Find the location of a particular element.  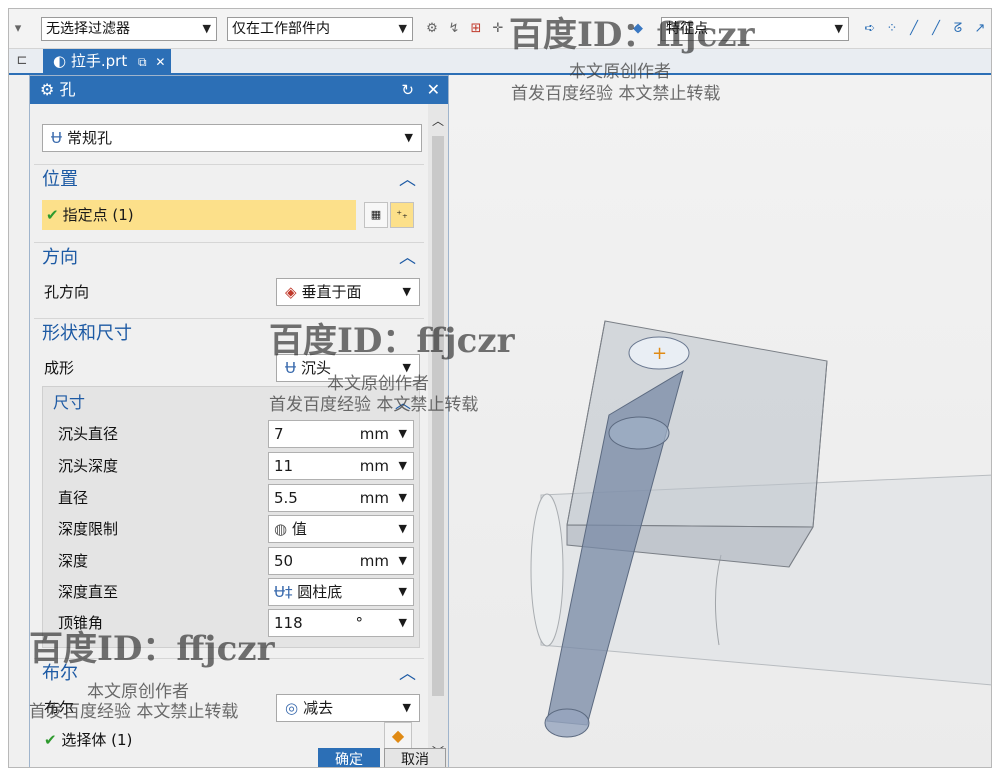

dim-label: 沉头直径 is located at coordinates (88, 434).